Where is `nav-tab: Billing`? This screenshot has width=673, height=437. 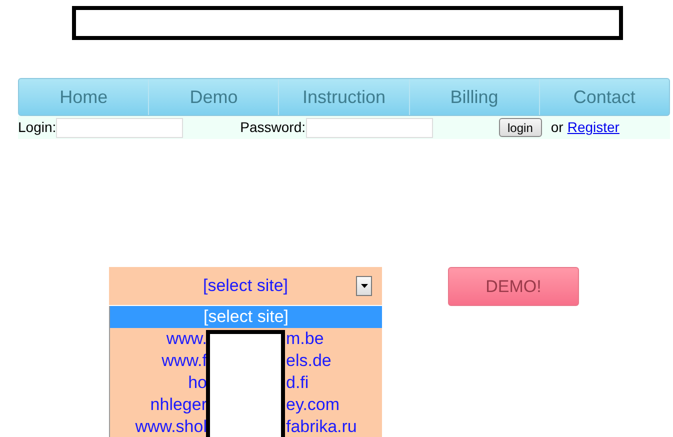
nav-tab: Billing is located at coordinates (473, 97).